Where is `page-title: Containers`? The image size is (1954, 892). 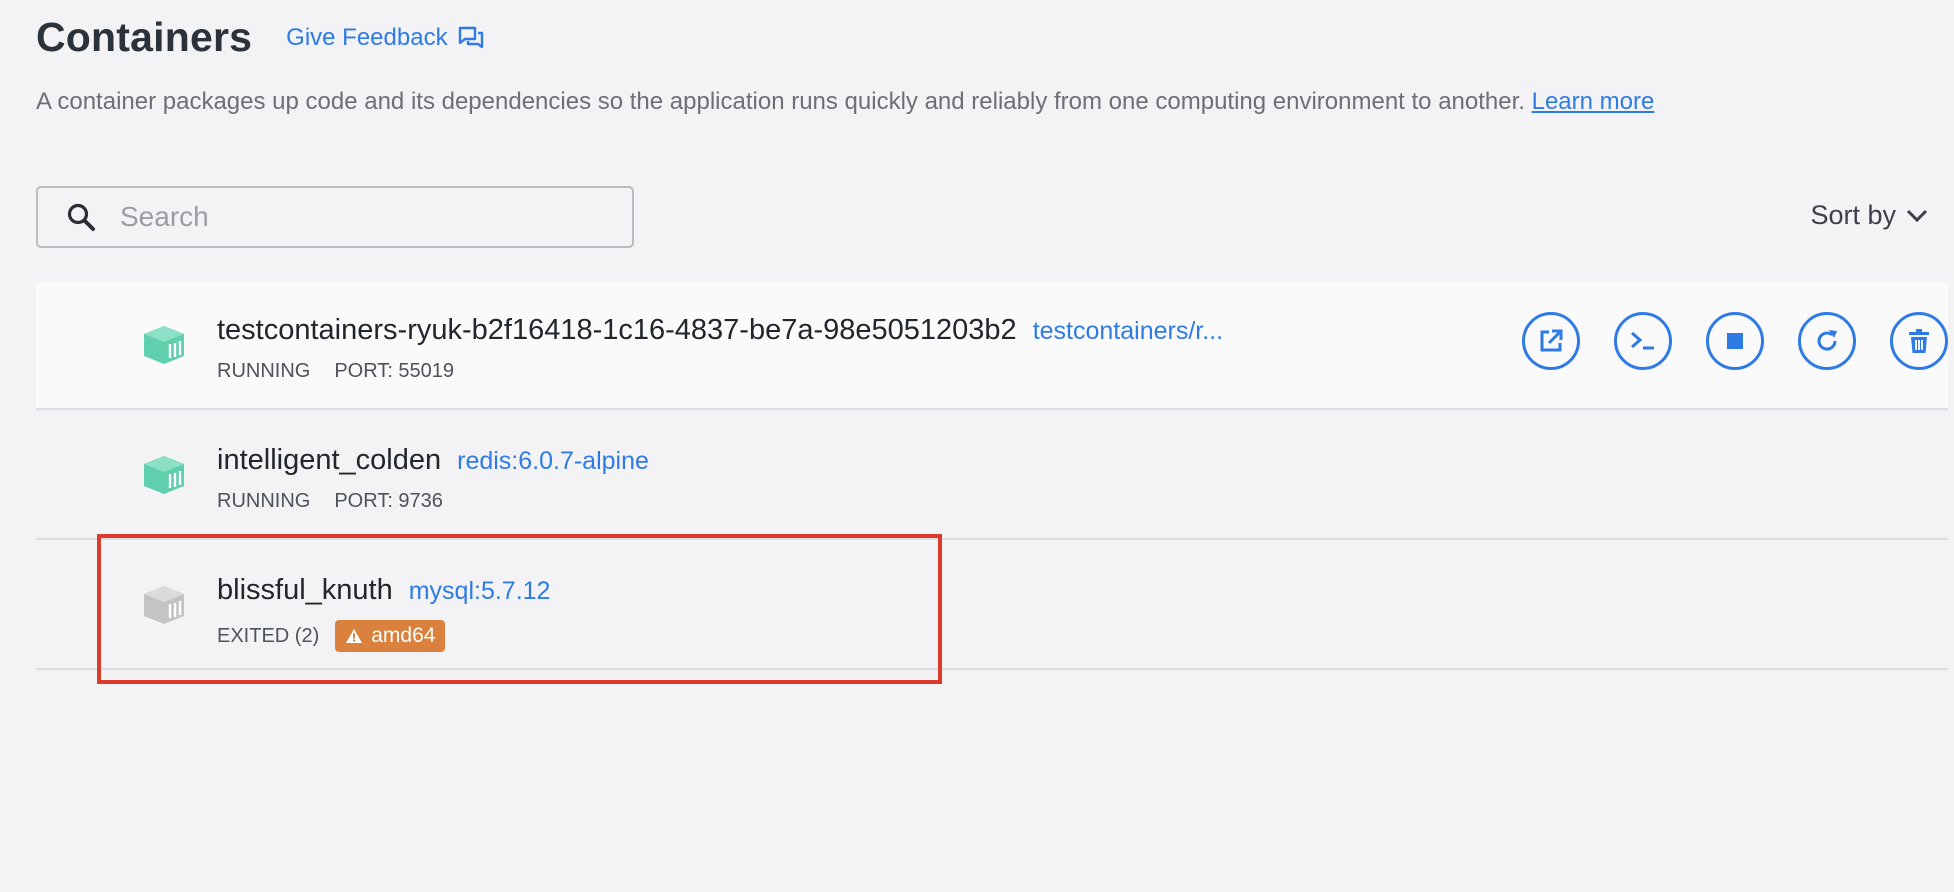 page-title: Containers is located at coordinates (144, 37).